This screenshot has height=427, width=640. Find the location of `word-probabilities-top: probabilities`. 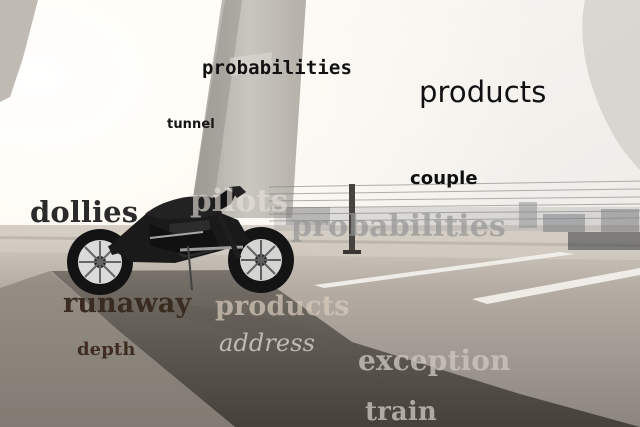

word-probabilities-top: probabilities is located at coordinates (277, 68).